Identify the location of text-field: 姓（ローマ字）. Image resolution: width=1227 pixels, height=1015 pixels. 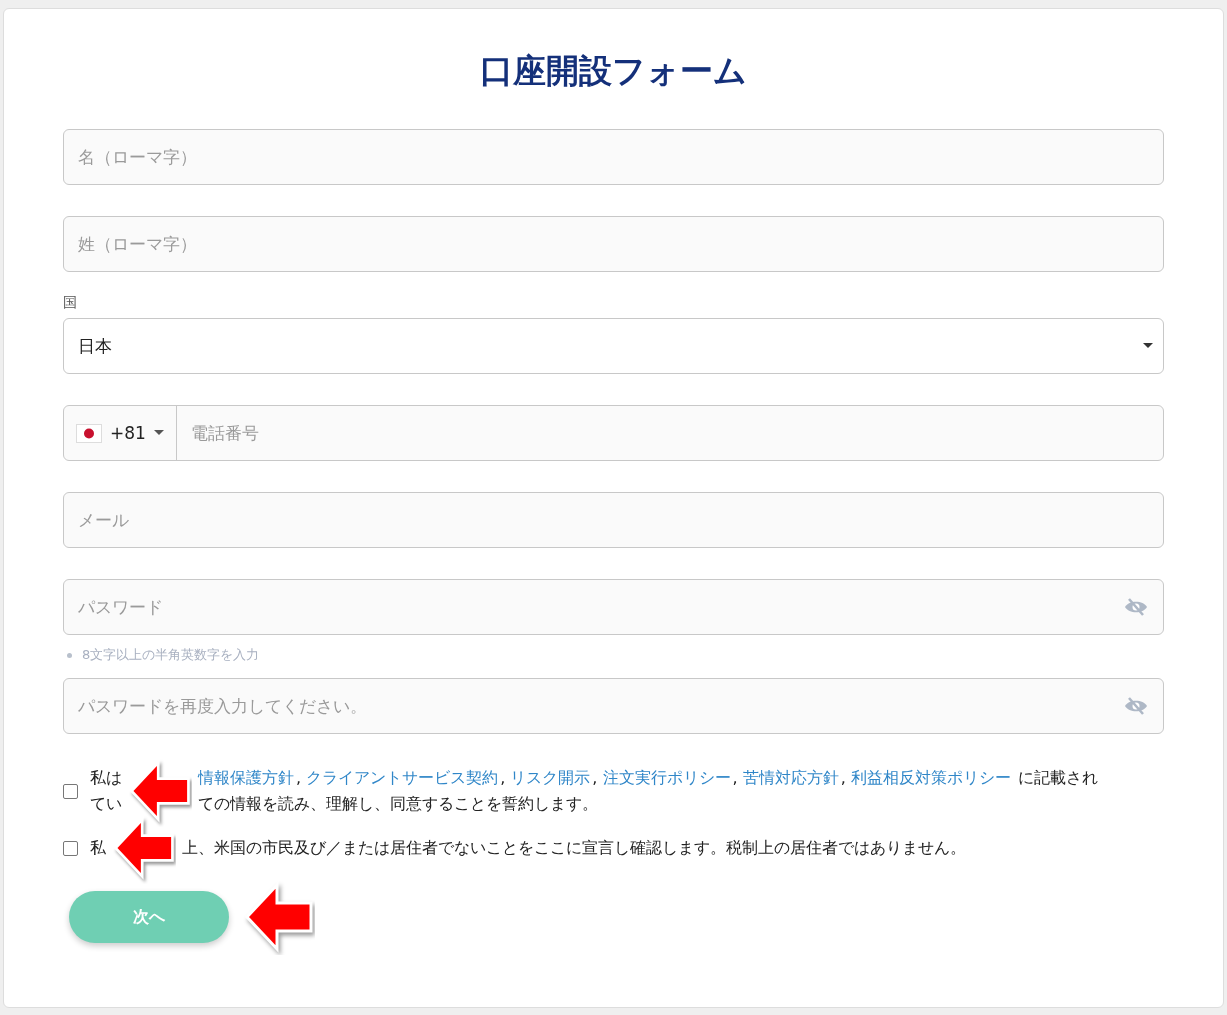
(613, 244).